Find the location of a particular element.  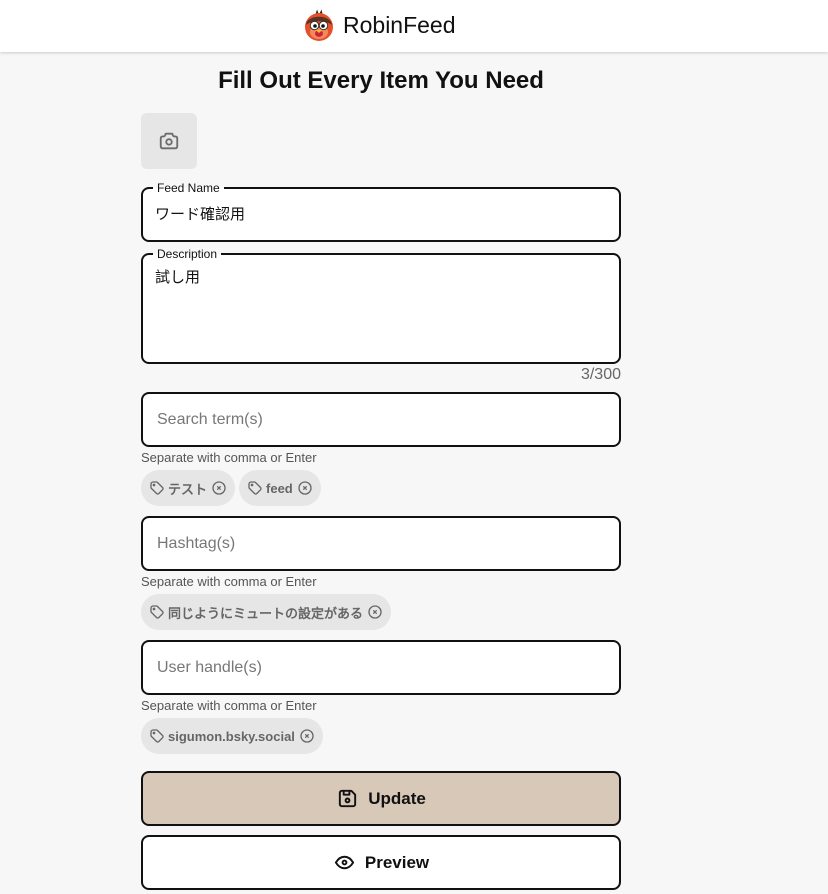

hashtag-chip: 同じようにミュートの設定がある is located at coordinates (266, 612).